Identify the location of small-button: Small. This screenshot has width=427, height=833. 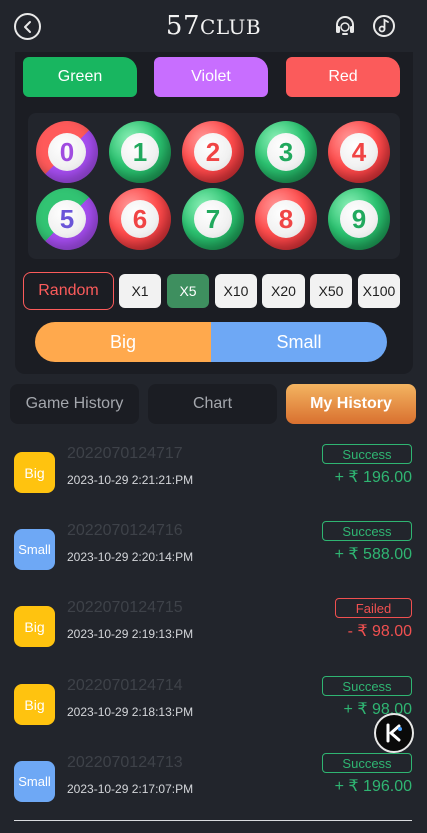
(299, 342).